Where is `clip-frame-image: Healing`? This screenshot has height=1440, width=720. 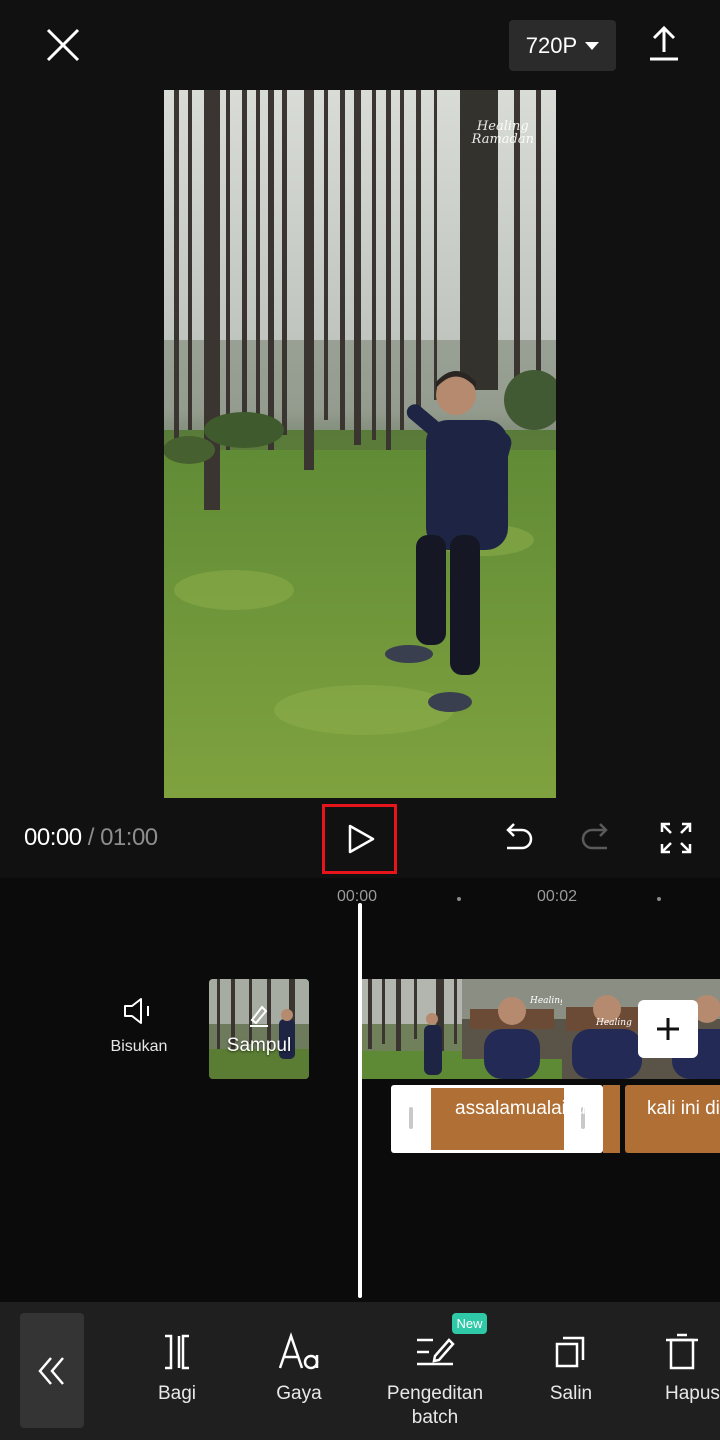 clip-frame-image: Healing is located at coordinates (512, 1029).